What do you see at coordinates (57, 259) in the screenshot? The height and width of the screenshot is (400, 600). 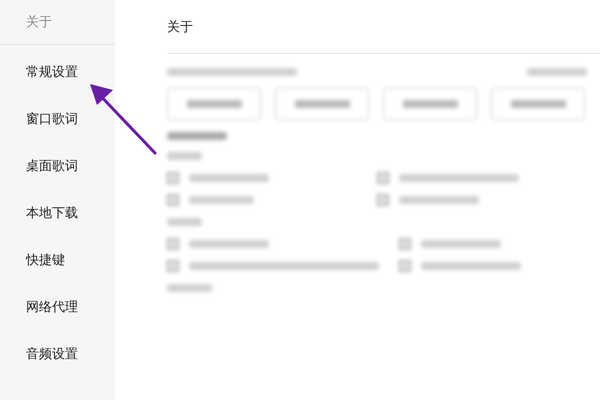 I see `sidebar-item: 快捷键` at bounding box center [57, 259].